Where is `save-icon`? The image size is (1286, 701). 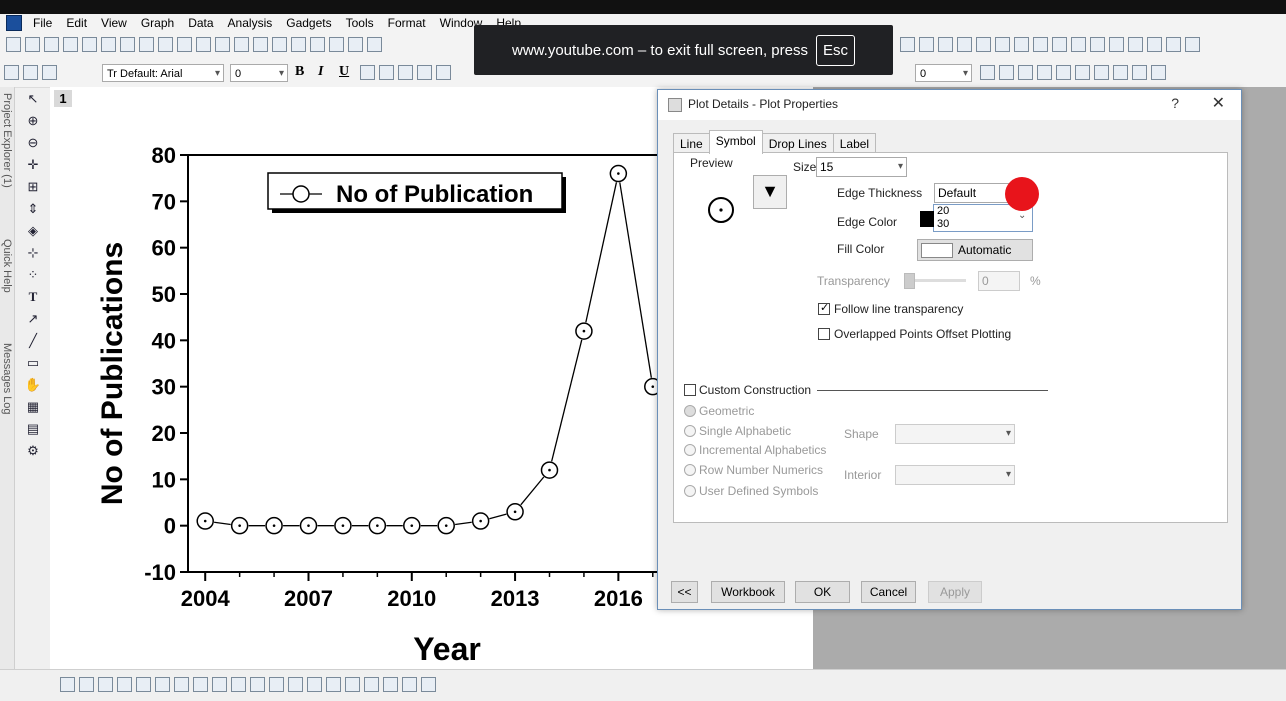 save-icon is located at coordinates (260, 44).